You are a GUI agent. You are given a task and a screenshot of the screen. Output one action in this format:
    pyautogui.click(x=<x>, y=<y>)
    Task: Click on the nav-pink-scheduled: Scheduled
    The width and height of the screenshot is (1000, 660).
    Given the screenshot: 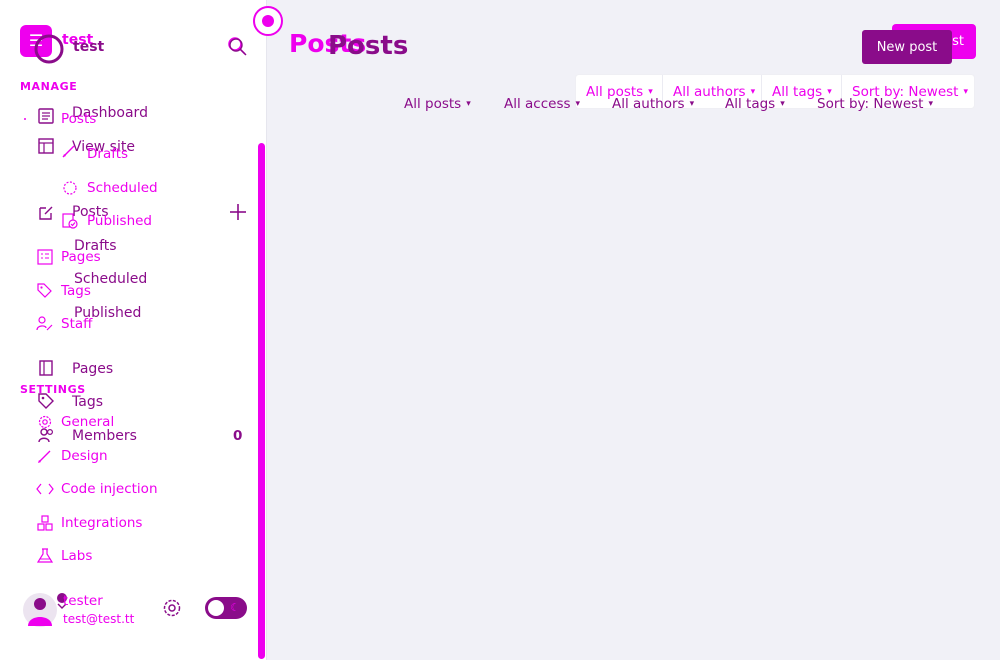 What is the action you would take?
    pyautogui.click(x=122, y=188)
    